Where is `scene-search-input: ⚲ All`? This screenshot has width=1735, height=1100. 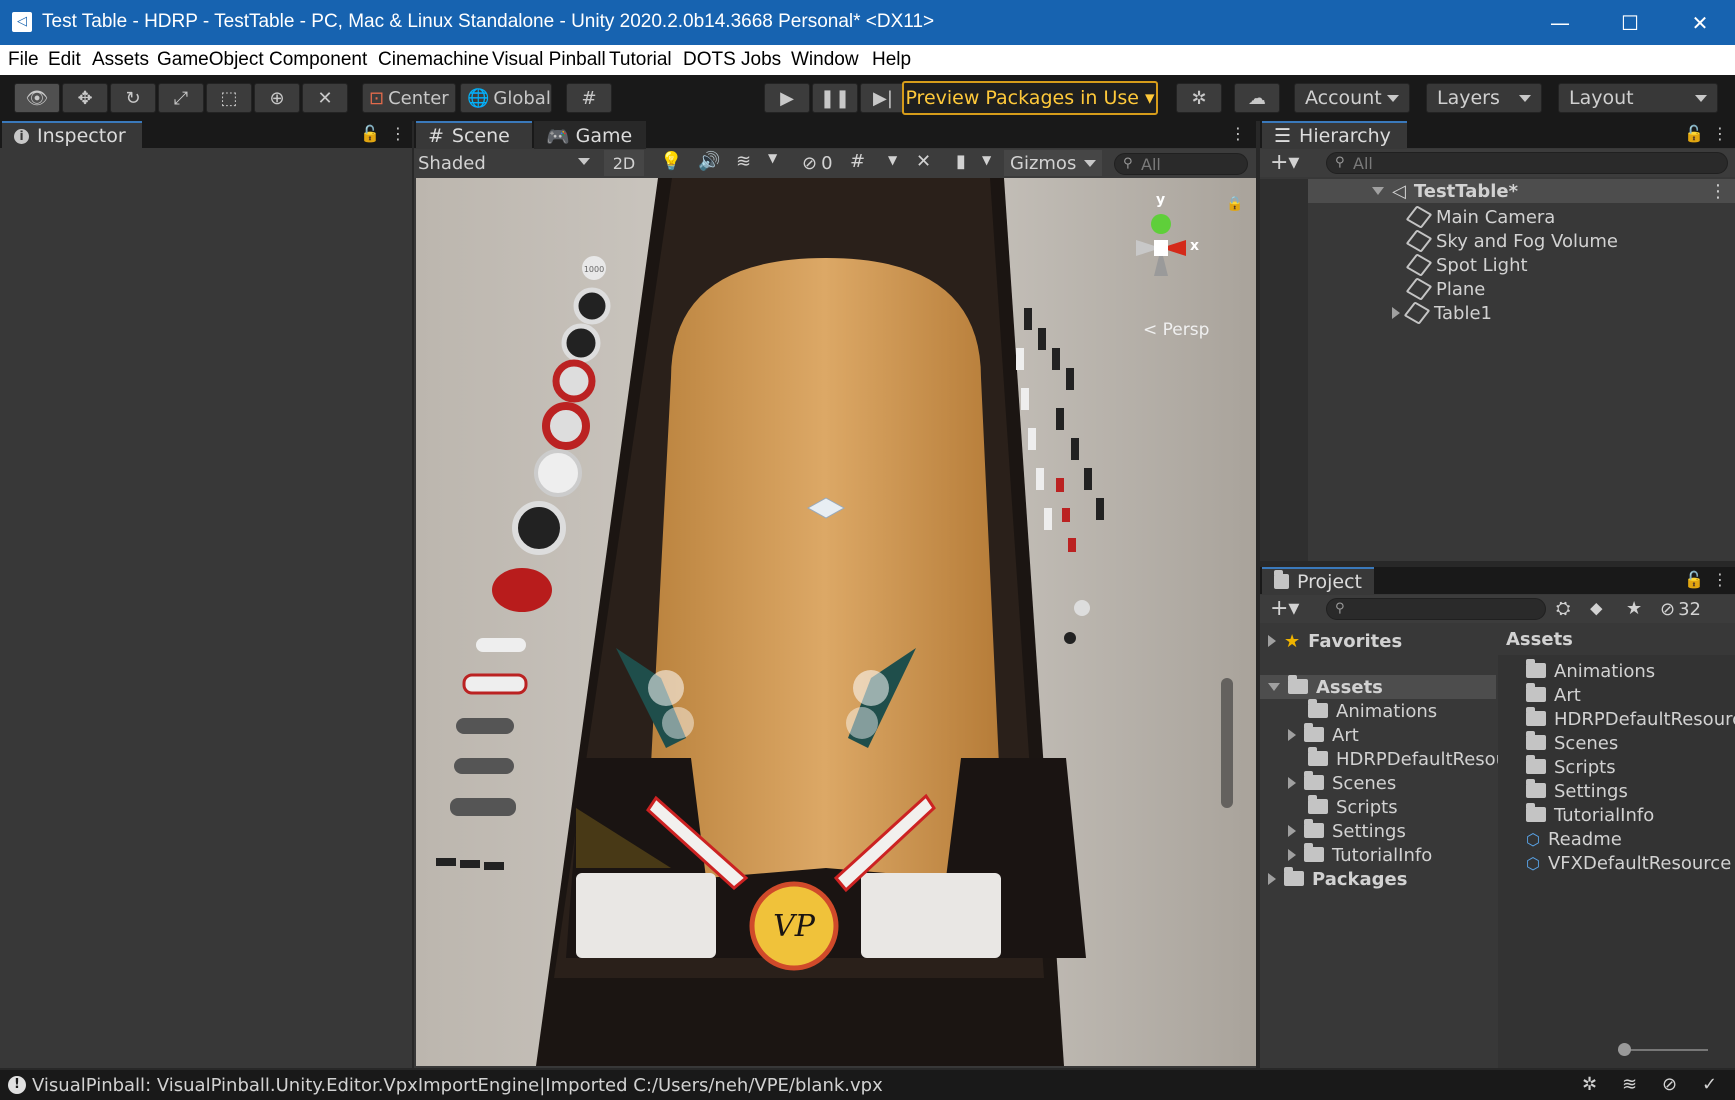 scene-search-input: ⚲ All is located at coordinates (1181, 164).